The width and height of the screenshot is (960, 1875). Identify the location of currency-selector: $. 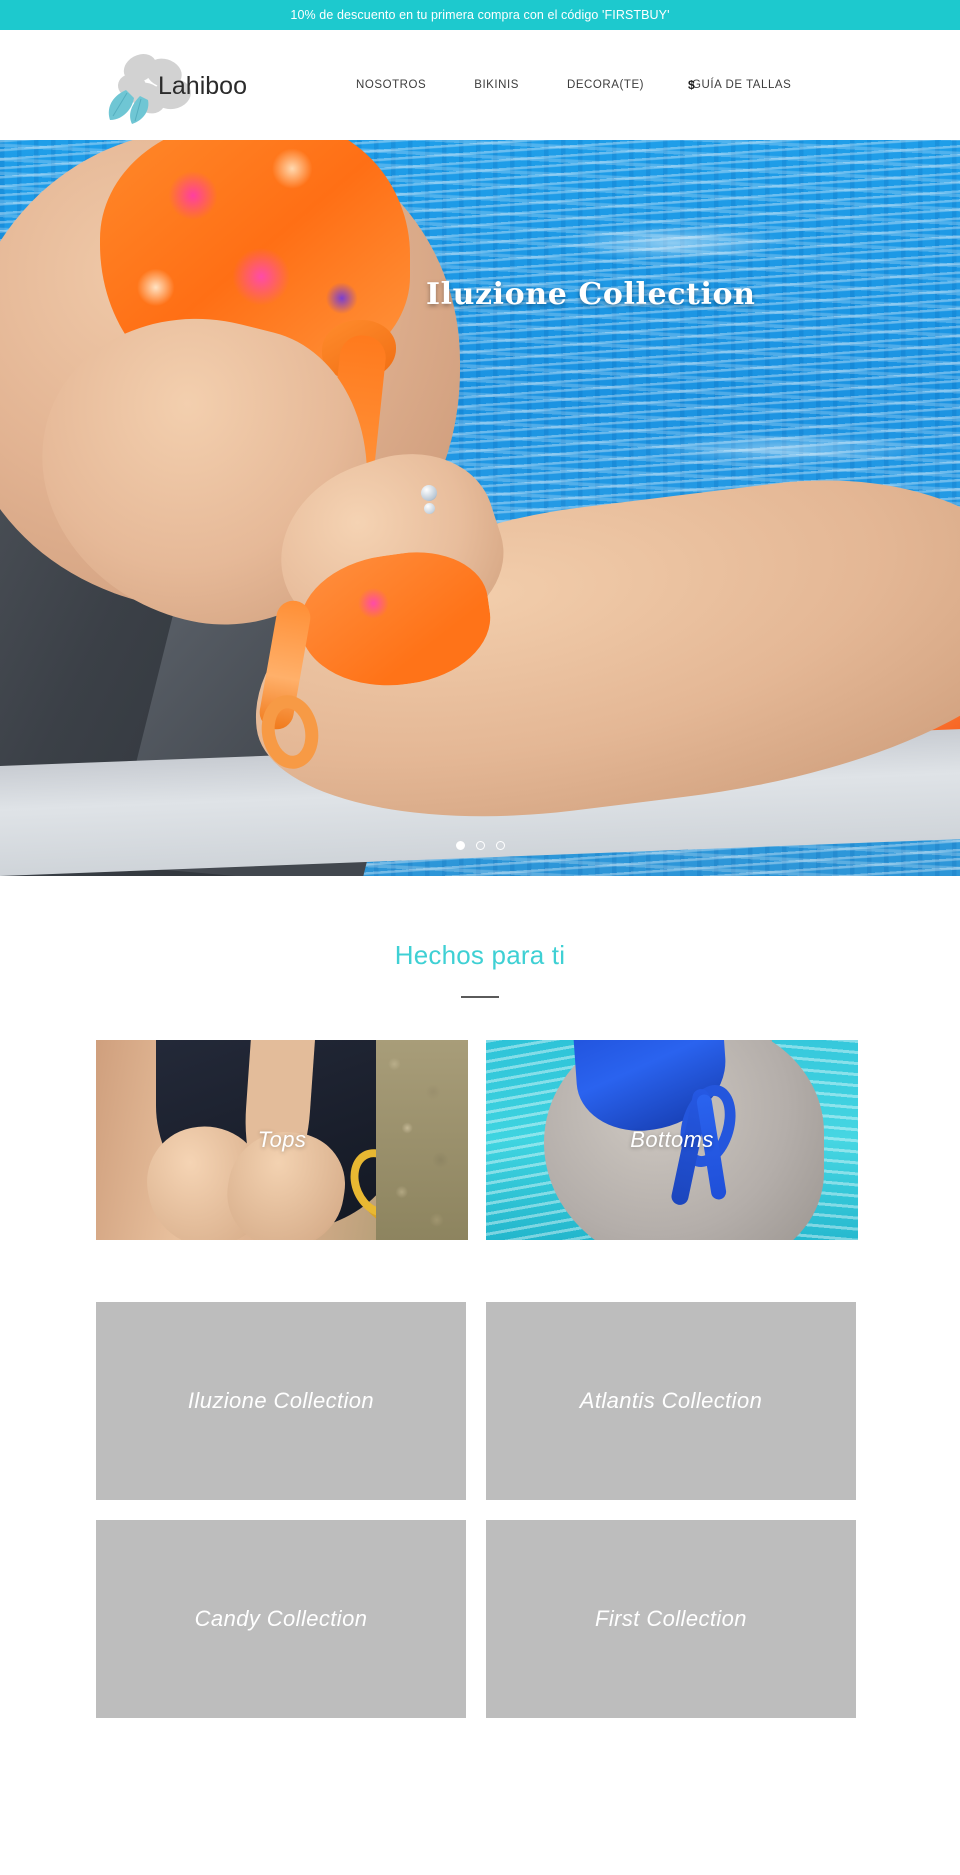
(691, 85).